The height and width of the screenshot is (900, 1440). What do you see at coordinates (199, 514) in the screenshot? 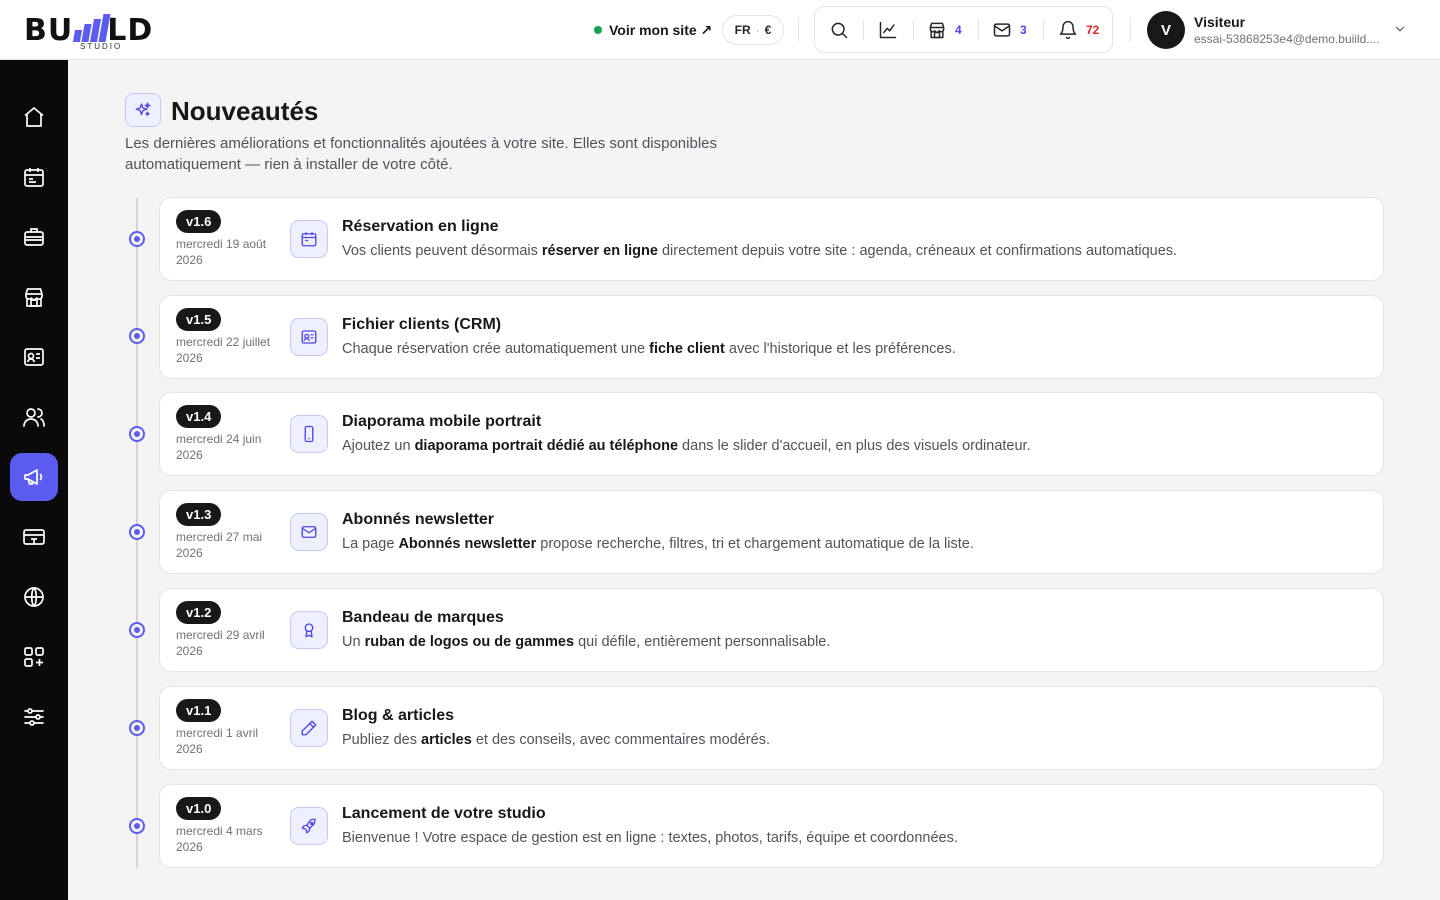
I see `version-badge: v1.3` at bounding box center [199, 514].